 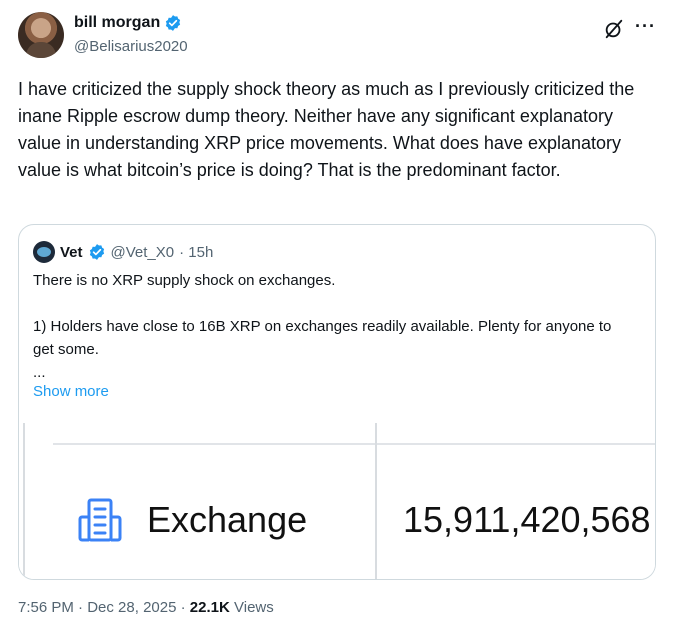 What do you see at coordinates (131, 607) in the screenshot?
I see `tweet-date: Dec 28, 2025` at bounding box center [131, 607].